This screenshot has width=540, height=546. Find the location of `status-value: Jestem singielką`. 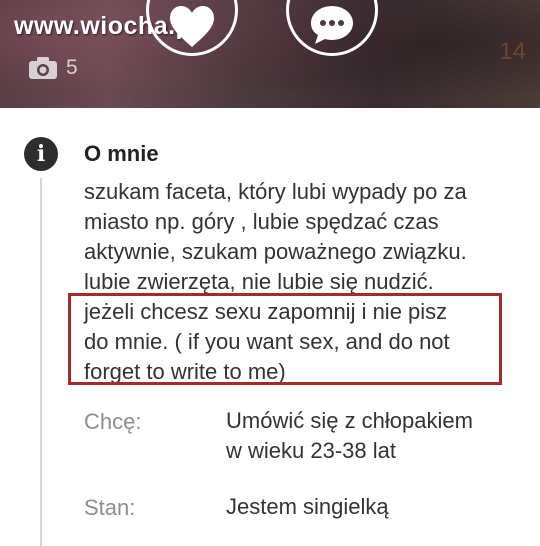

status-value: Jestem singielką is located at coordinates (376, 507).